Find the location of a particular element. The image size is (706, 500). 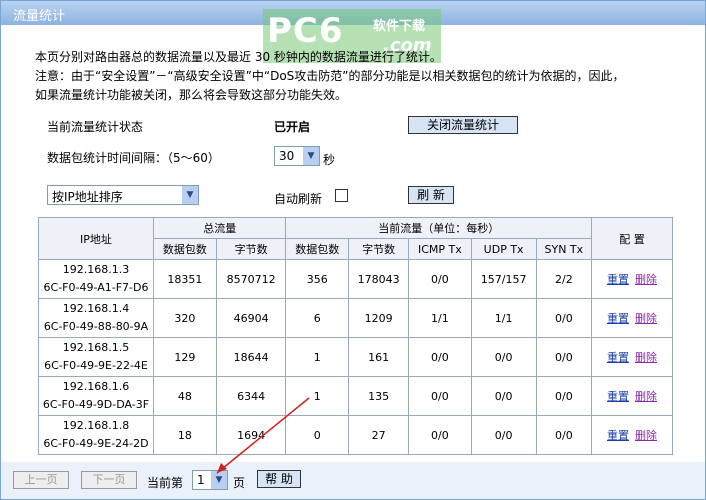

arrow-shaft is located at coordinates (263, 435).